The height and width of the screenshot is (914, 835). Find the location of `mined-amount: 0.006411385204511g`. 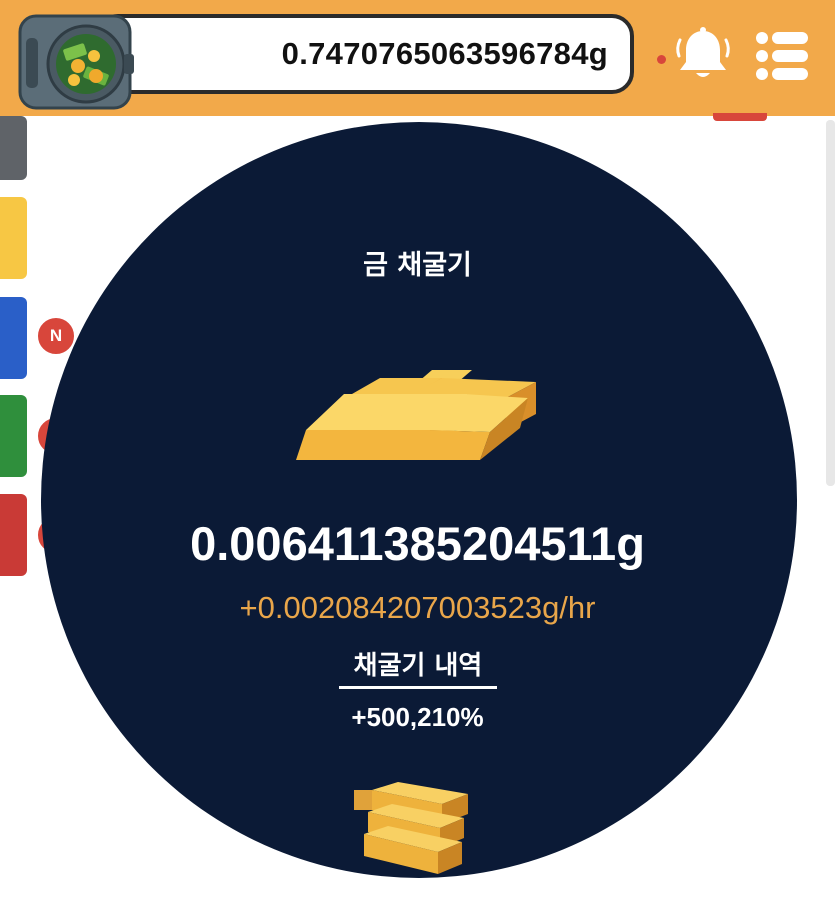

mined-amount: 0.006411385204511g is located at coordinates (417, 543).